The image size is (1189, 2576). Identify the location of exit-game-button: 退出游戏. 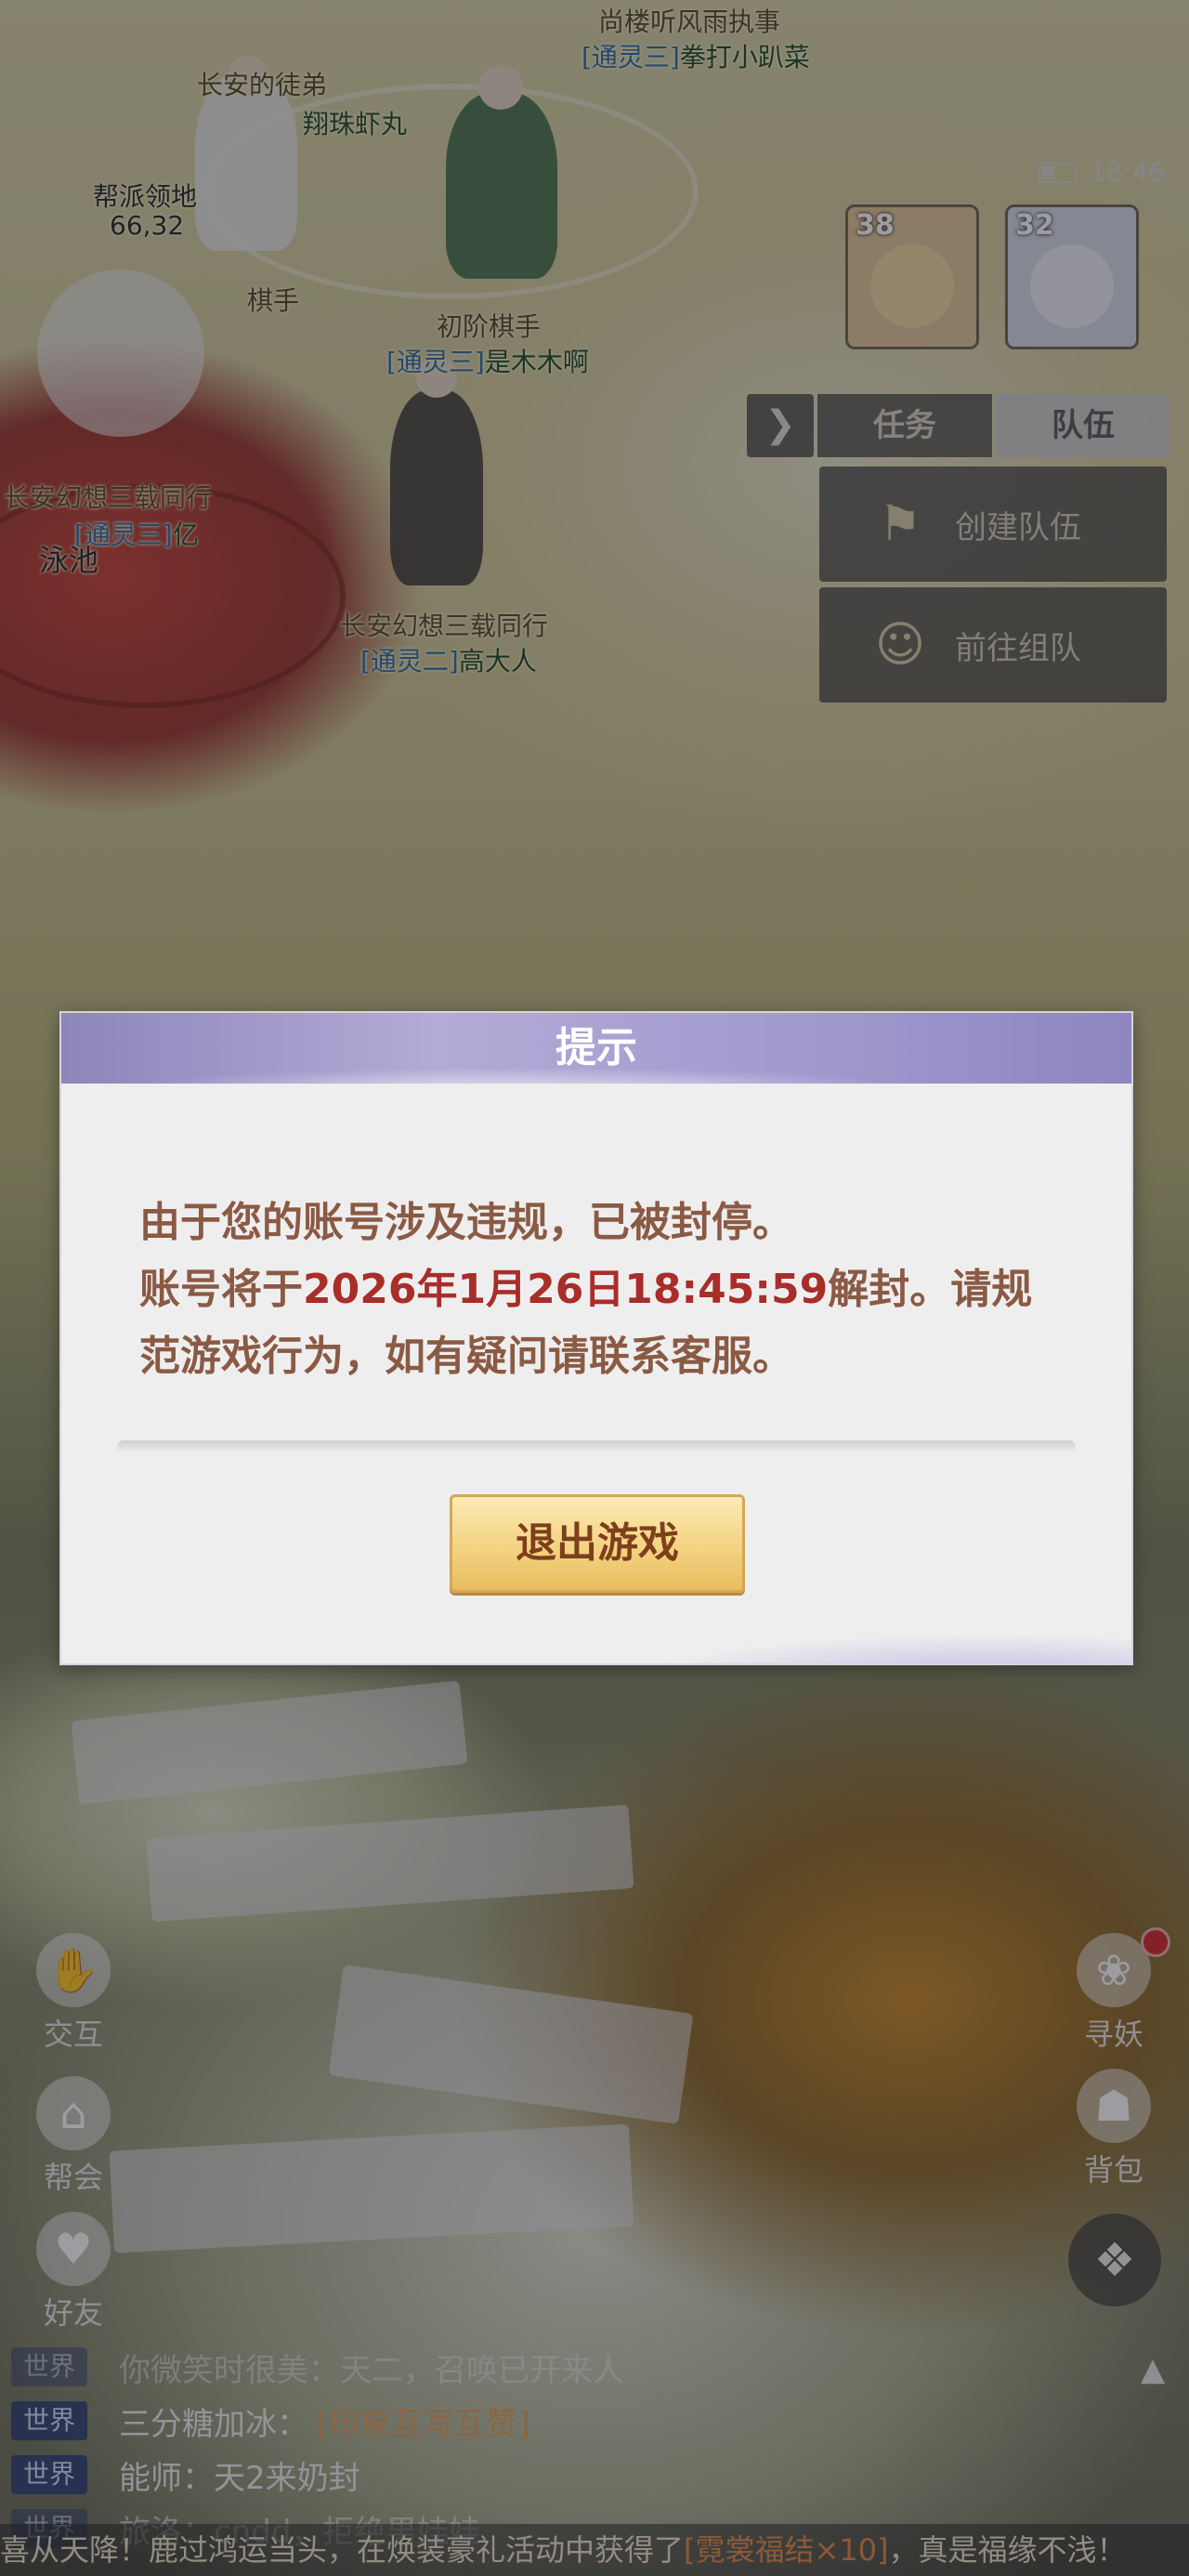
(598, 1543).